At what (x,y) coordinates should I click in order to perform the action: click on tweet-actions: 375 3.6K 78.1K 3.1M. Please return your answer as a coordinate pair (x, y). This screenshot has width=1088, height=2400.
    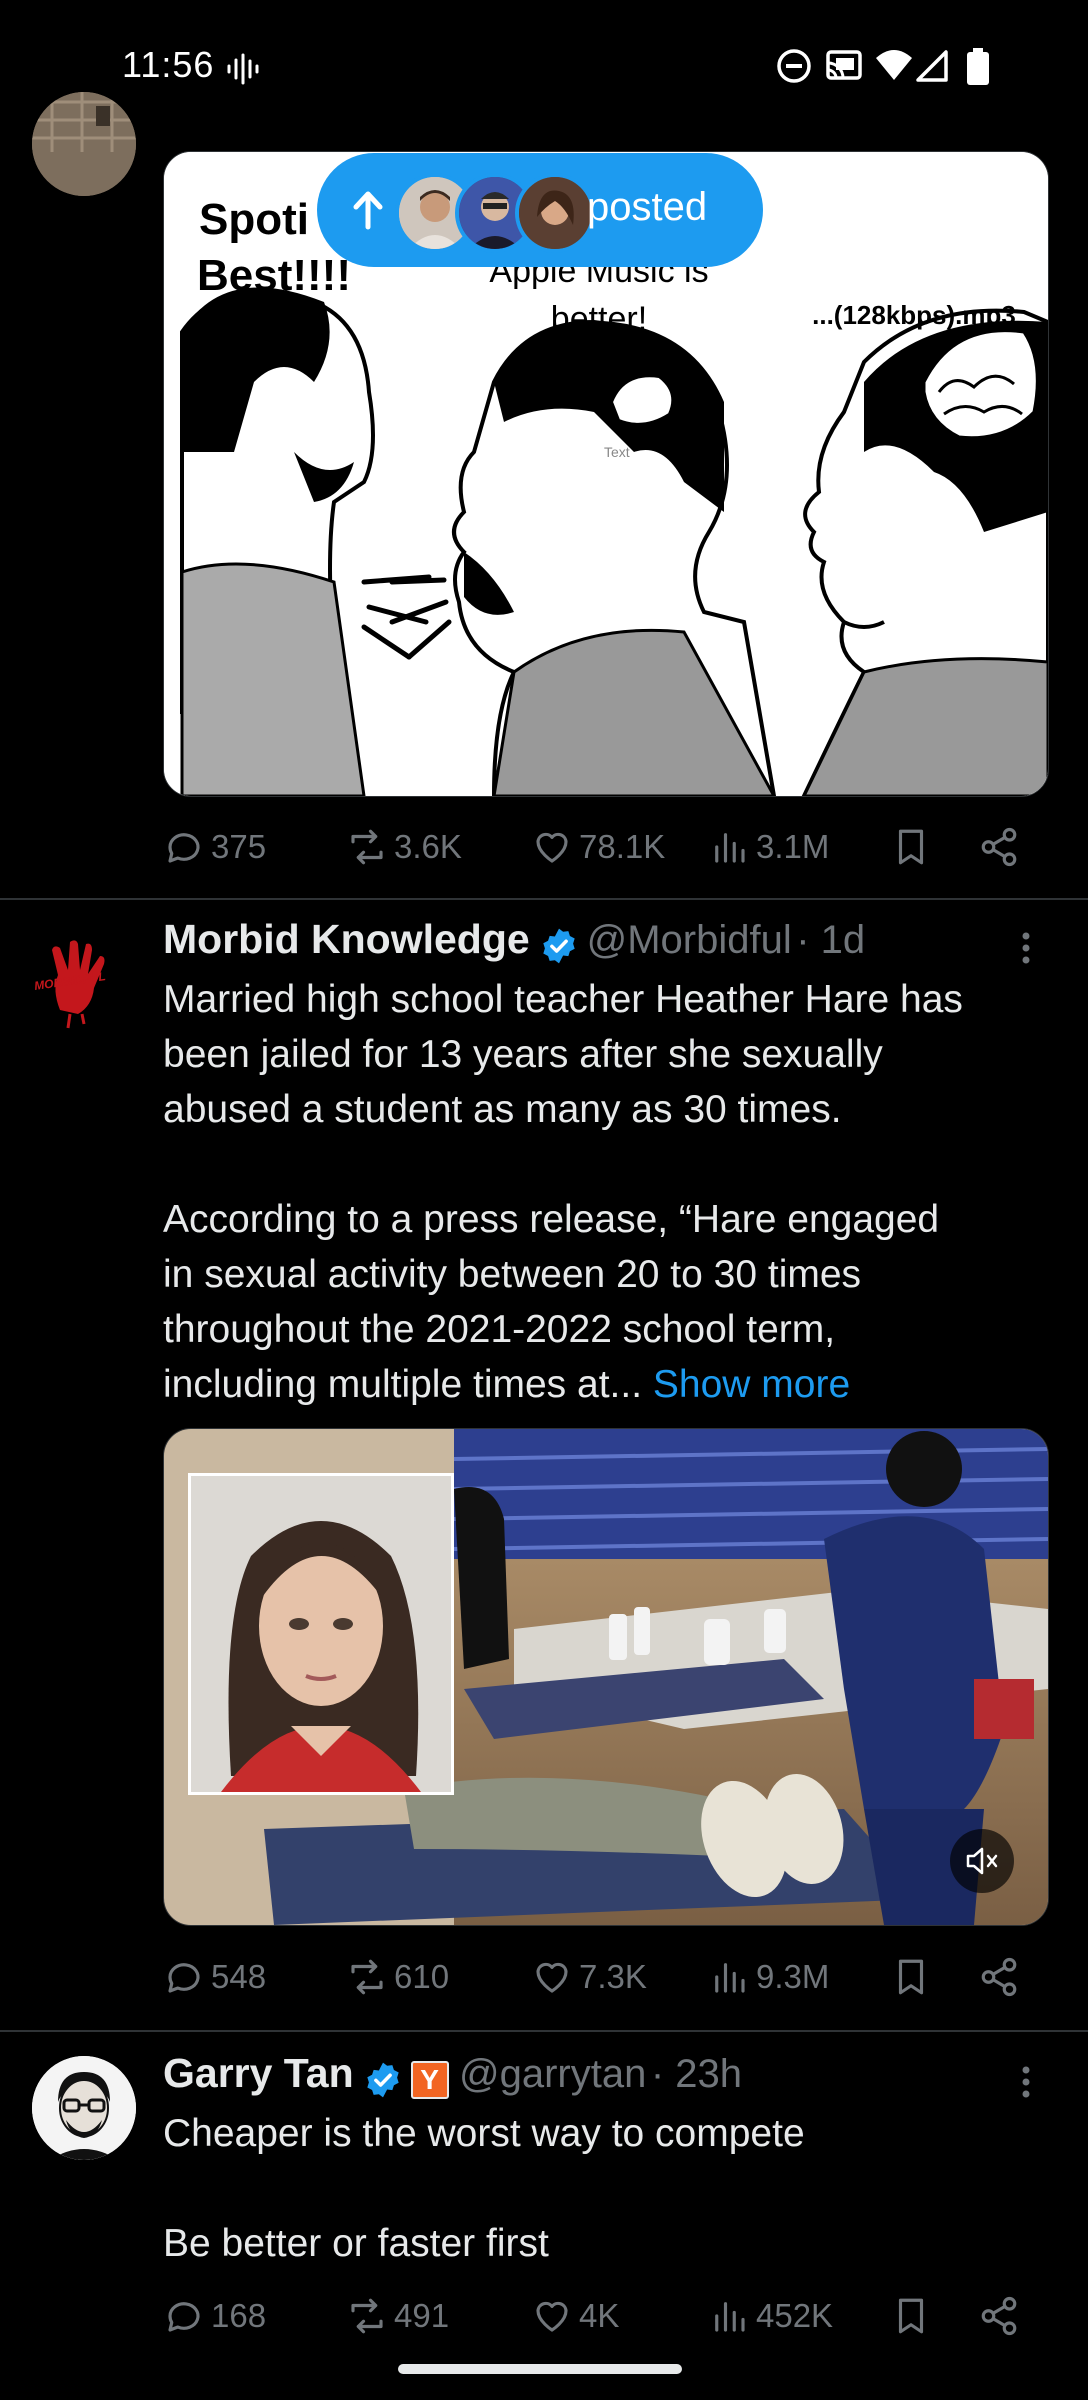
    Looking at the image, I should click on (605, 847).